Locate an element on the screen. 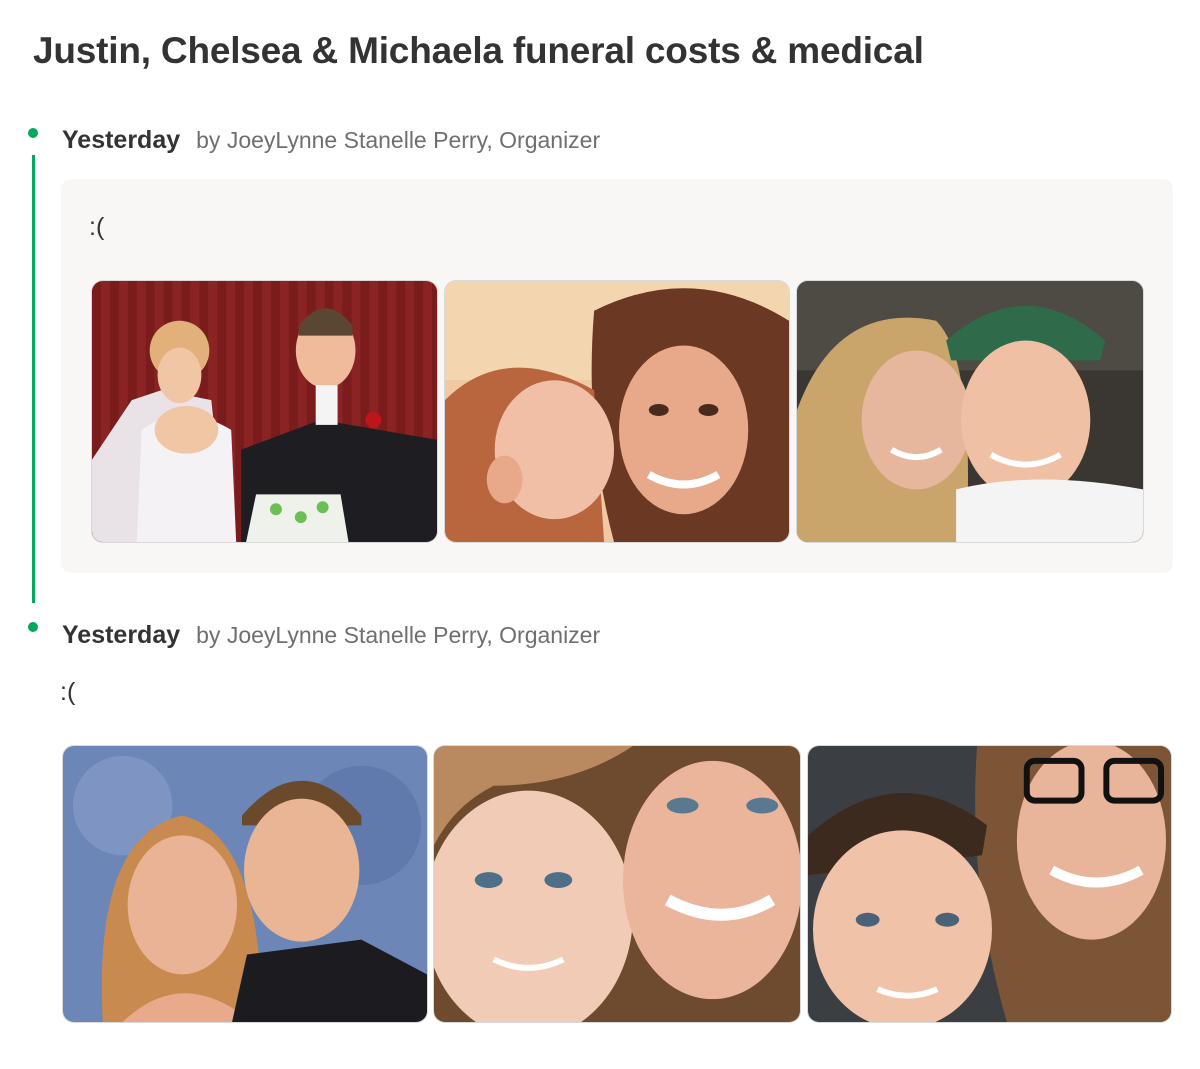  couple-selfie-photo is located at coordinates (970, 411).